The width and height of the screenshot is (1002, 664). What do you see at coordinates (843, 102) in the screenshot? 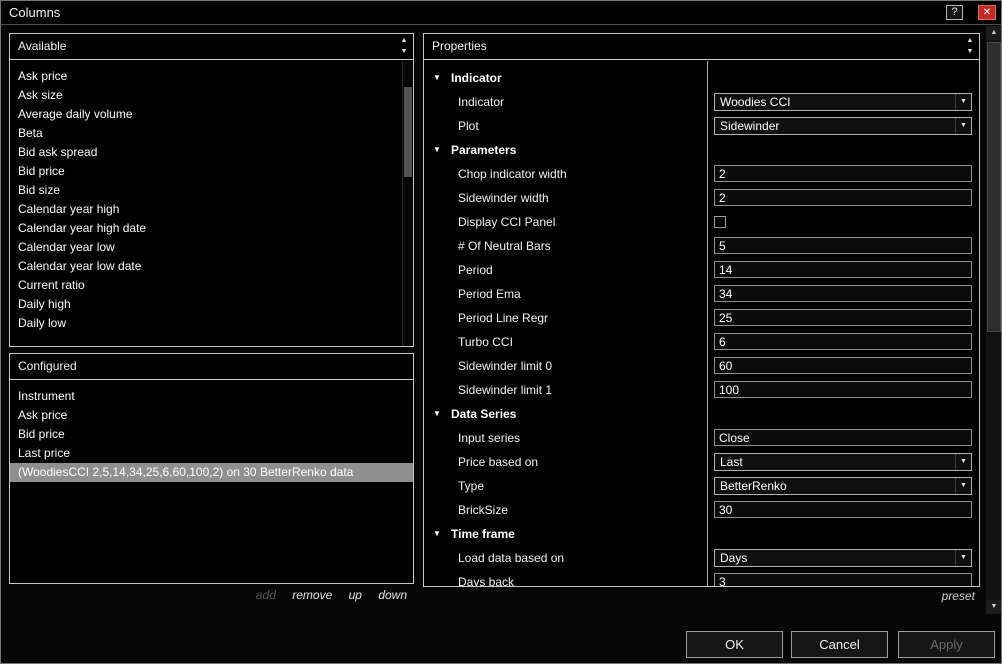
I see `property-value-dropdown: Woodies CCI ▼` at bounding box center [843, 102].